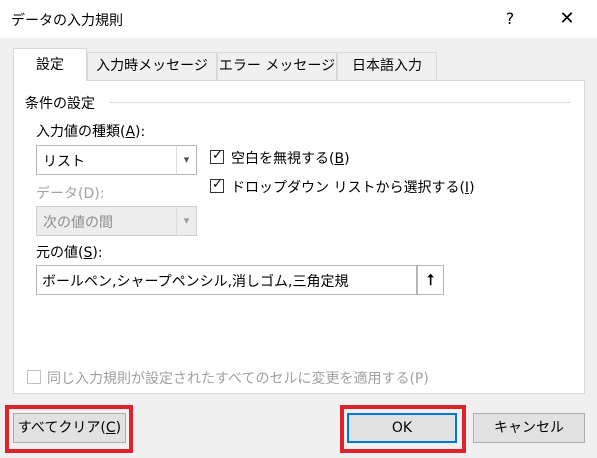 This screenshot has height=458, width=597. What do you see at coordinates (340, 102) in the screenshot?
I see `group-divider` at bounding box center [340, 102].